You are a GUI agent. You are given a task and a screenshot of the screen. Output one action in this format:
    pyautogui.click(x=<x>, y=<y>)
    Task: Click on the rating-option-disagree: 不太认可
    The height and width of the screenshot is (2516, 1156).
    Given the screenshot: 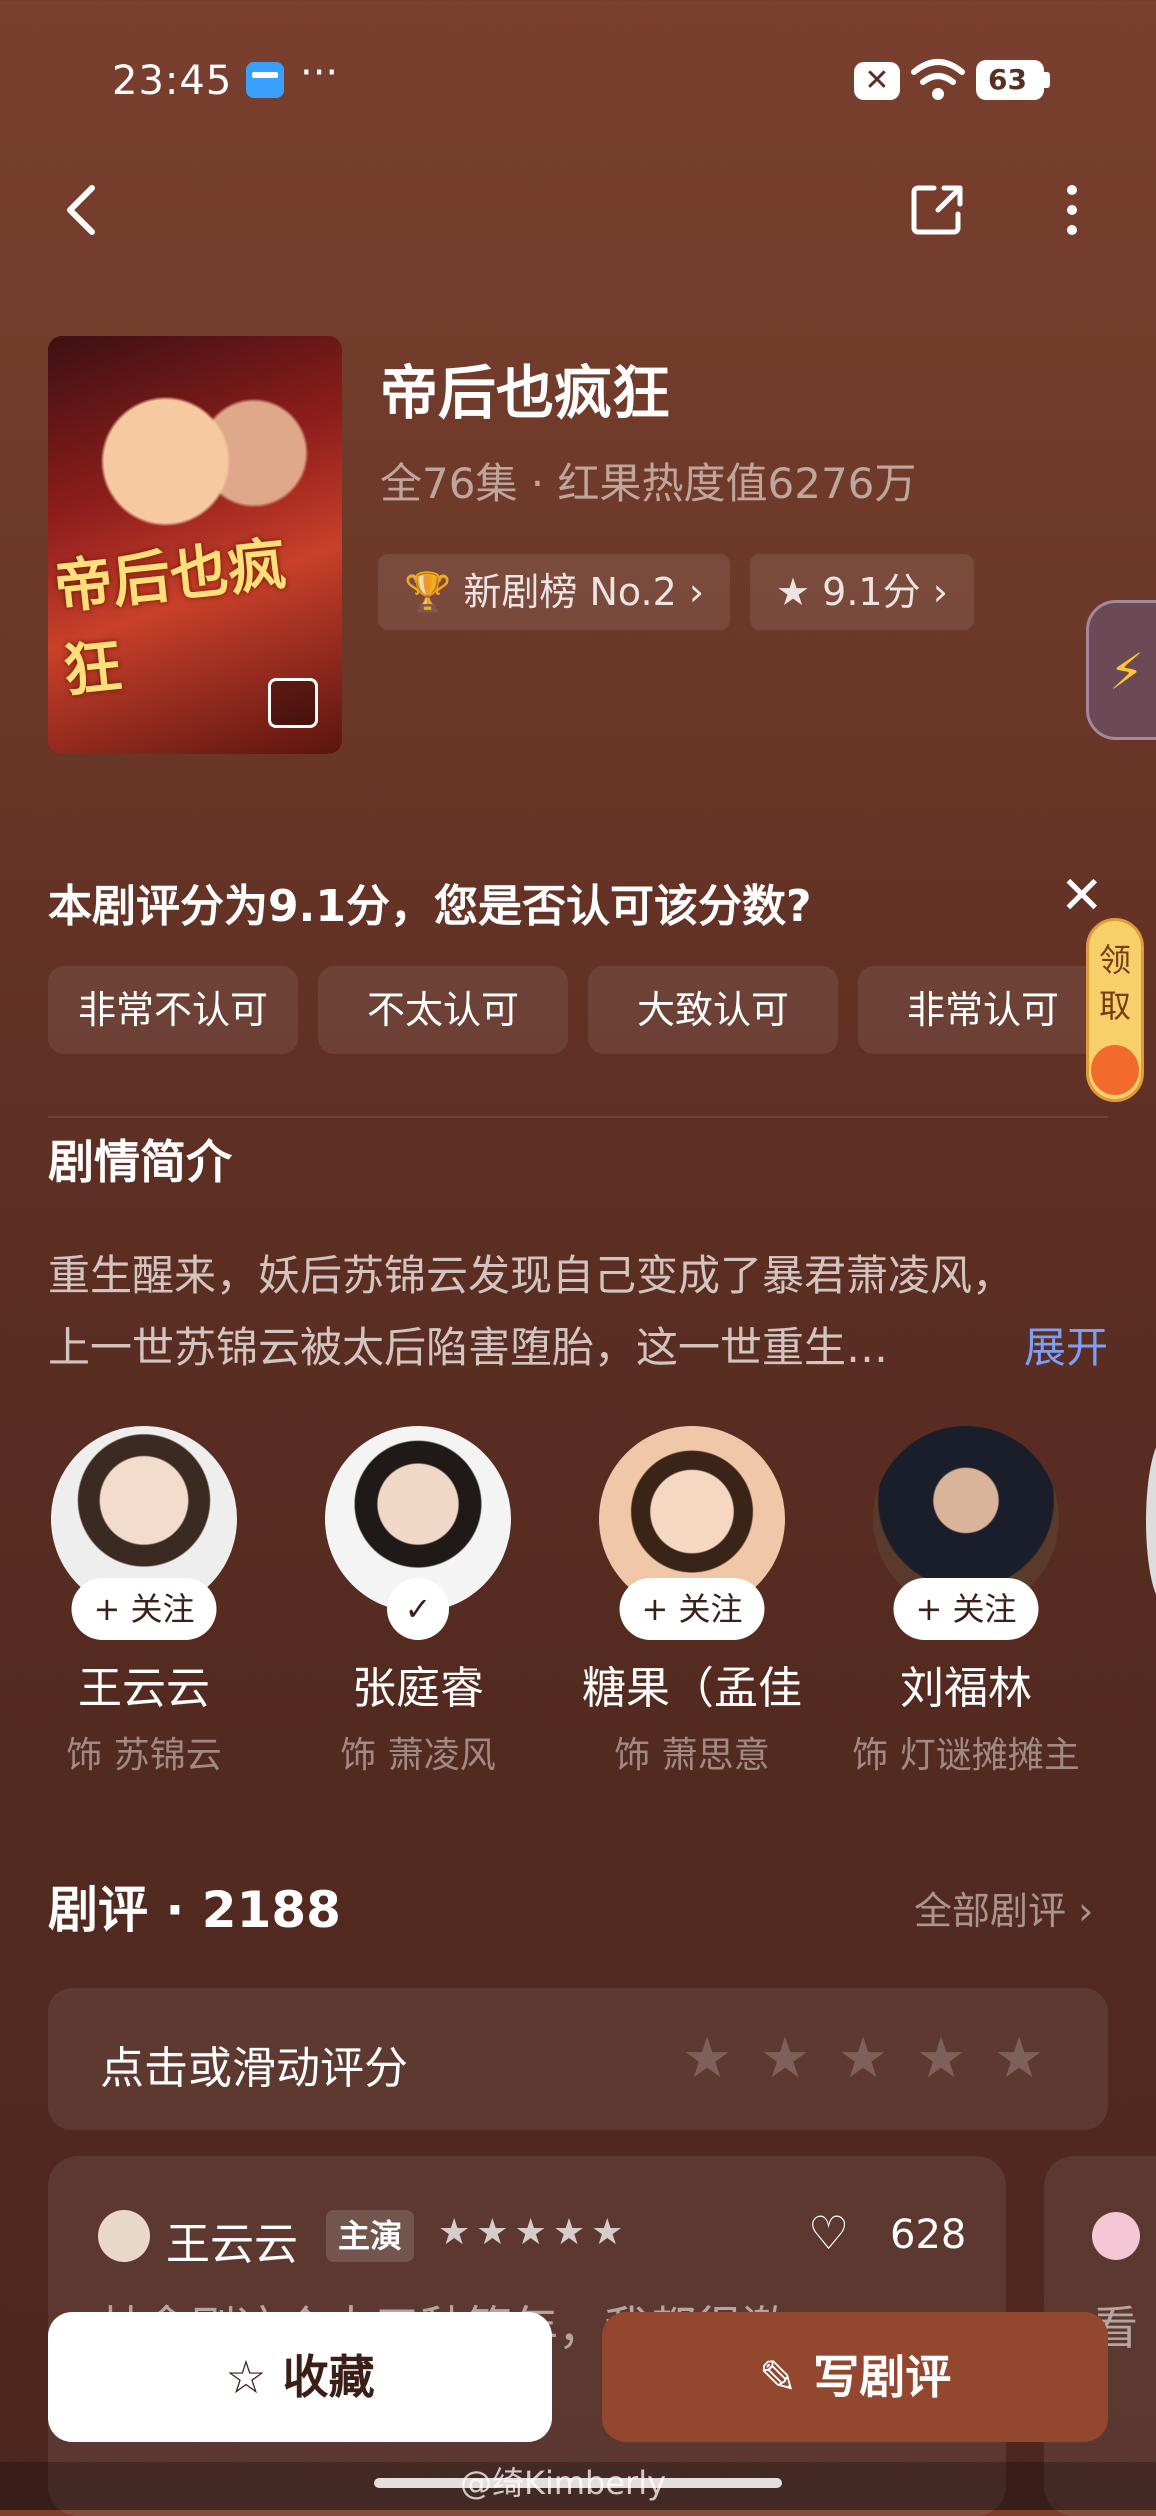 What is the action you would take?
    pyautogui.click(x=443, y=1010)
    